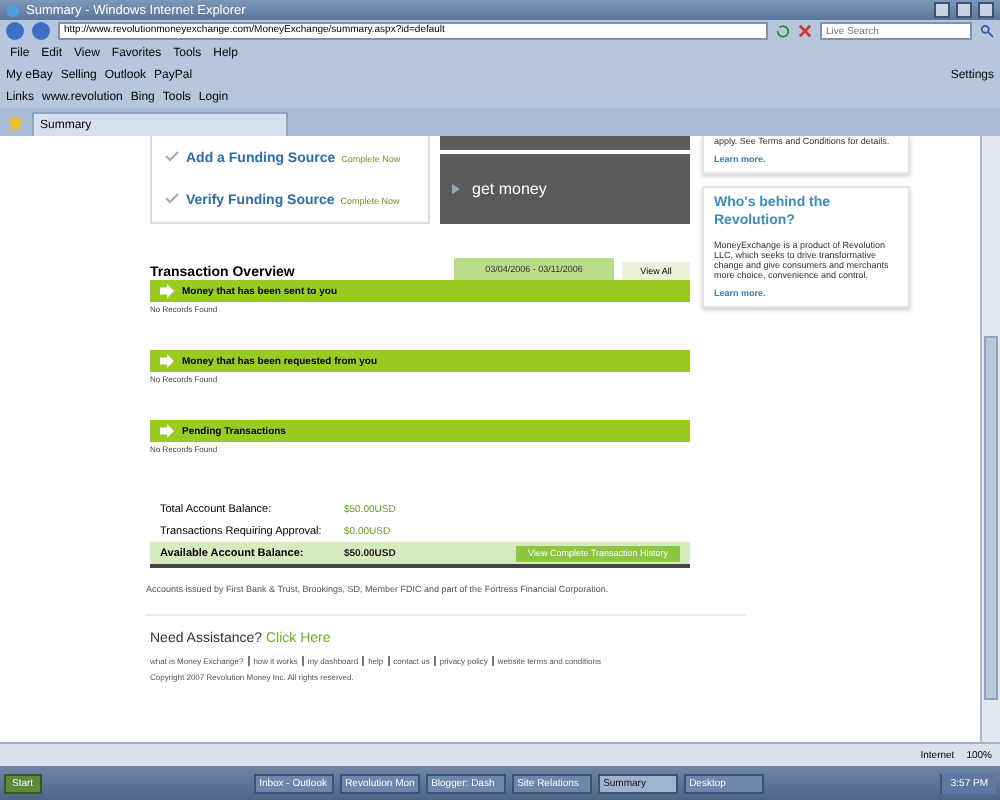 The height and width of the screenshot is (800, 1000). I want to click on star-icon, so click(15, 123).